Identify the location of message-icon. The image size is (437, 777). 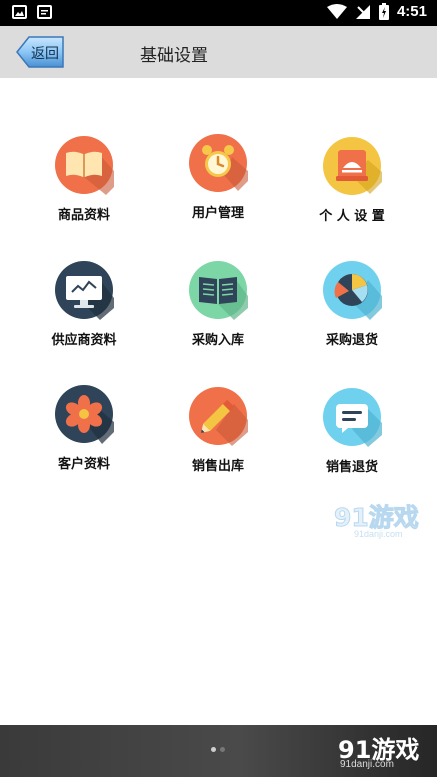
(352, 417).